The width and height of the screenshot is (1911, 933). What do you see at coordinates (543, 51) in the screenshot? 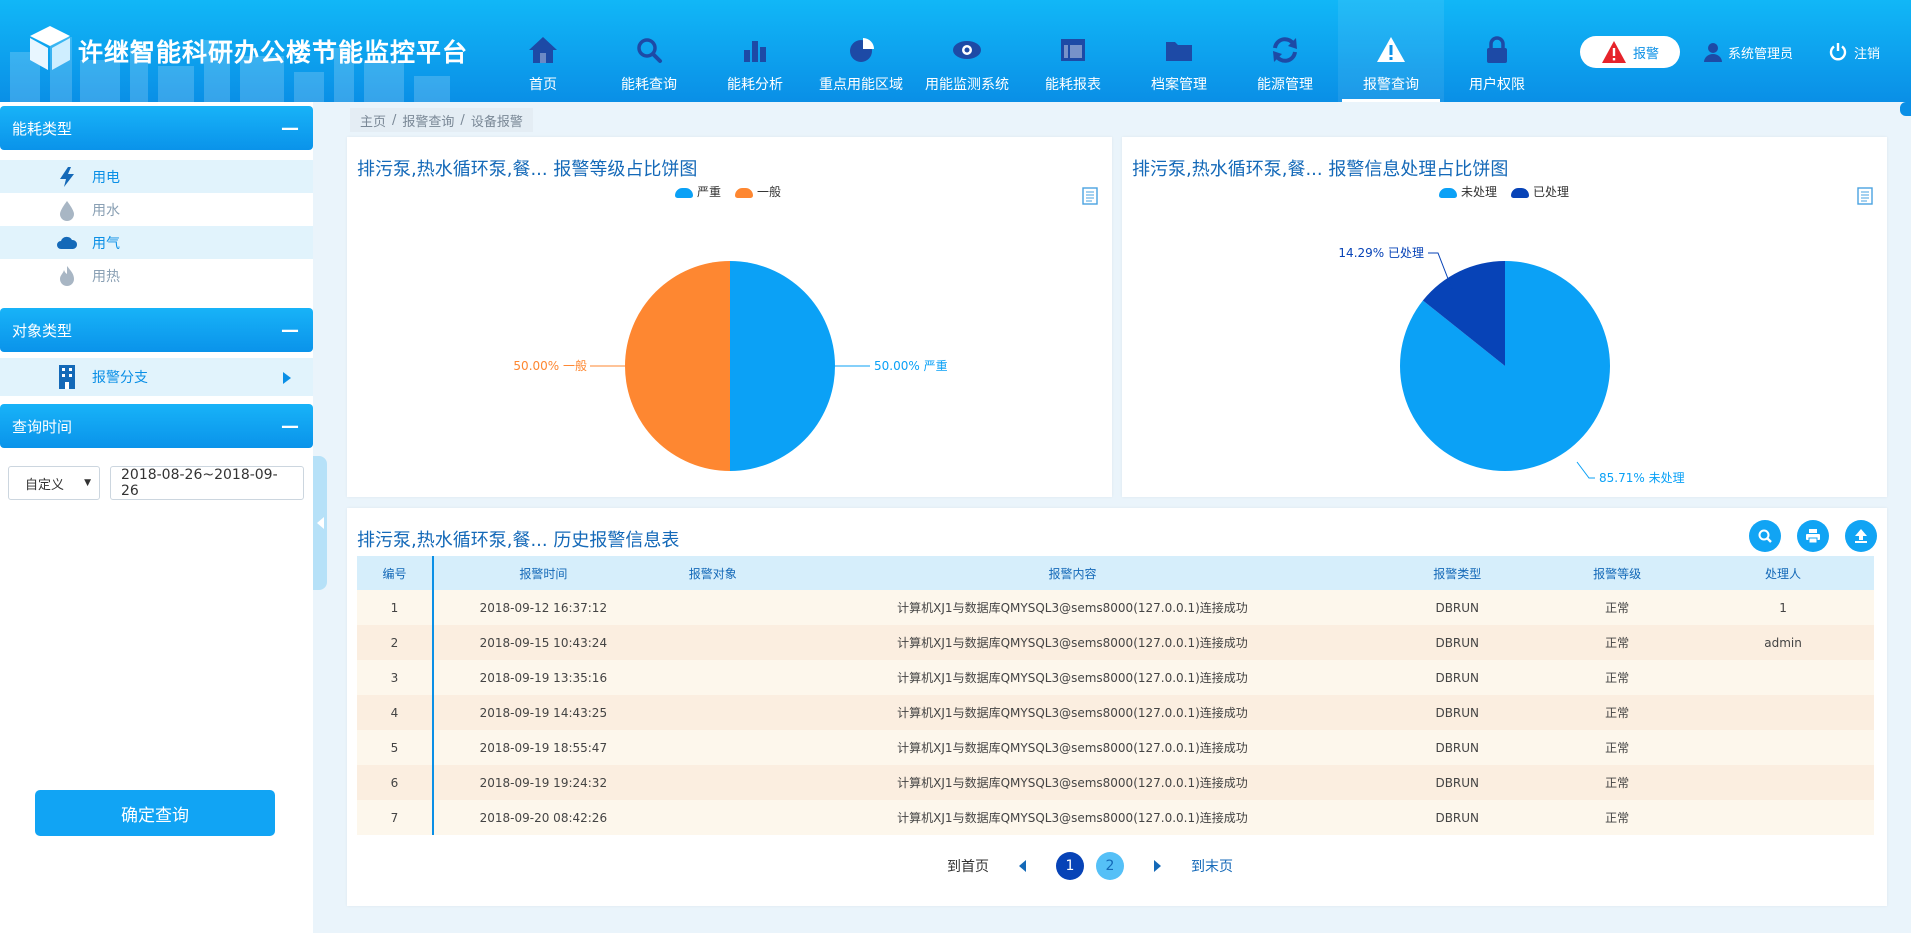
I see `nav-home: 首页` at bounding box center [543, 51].